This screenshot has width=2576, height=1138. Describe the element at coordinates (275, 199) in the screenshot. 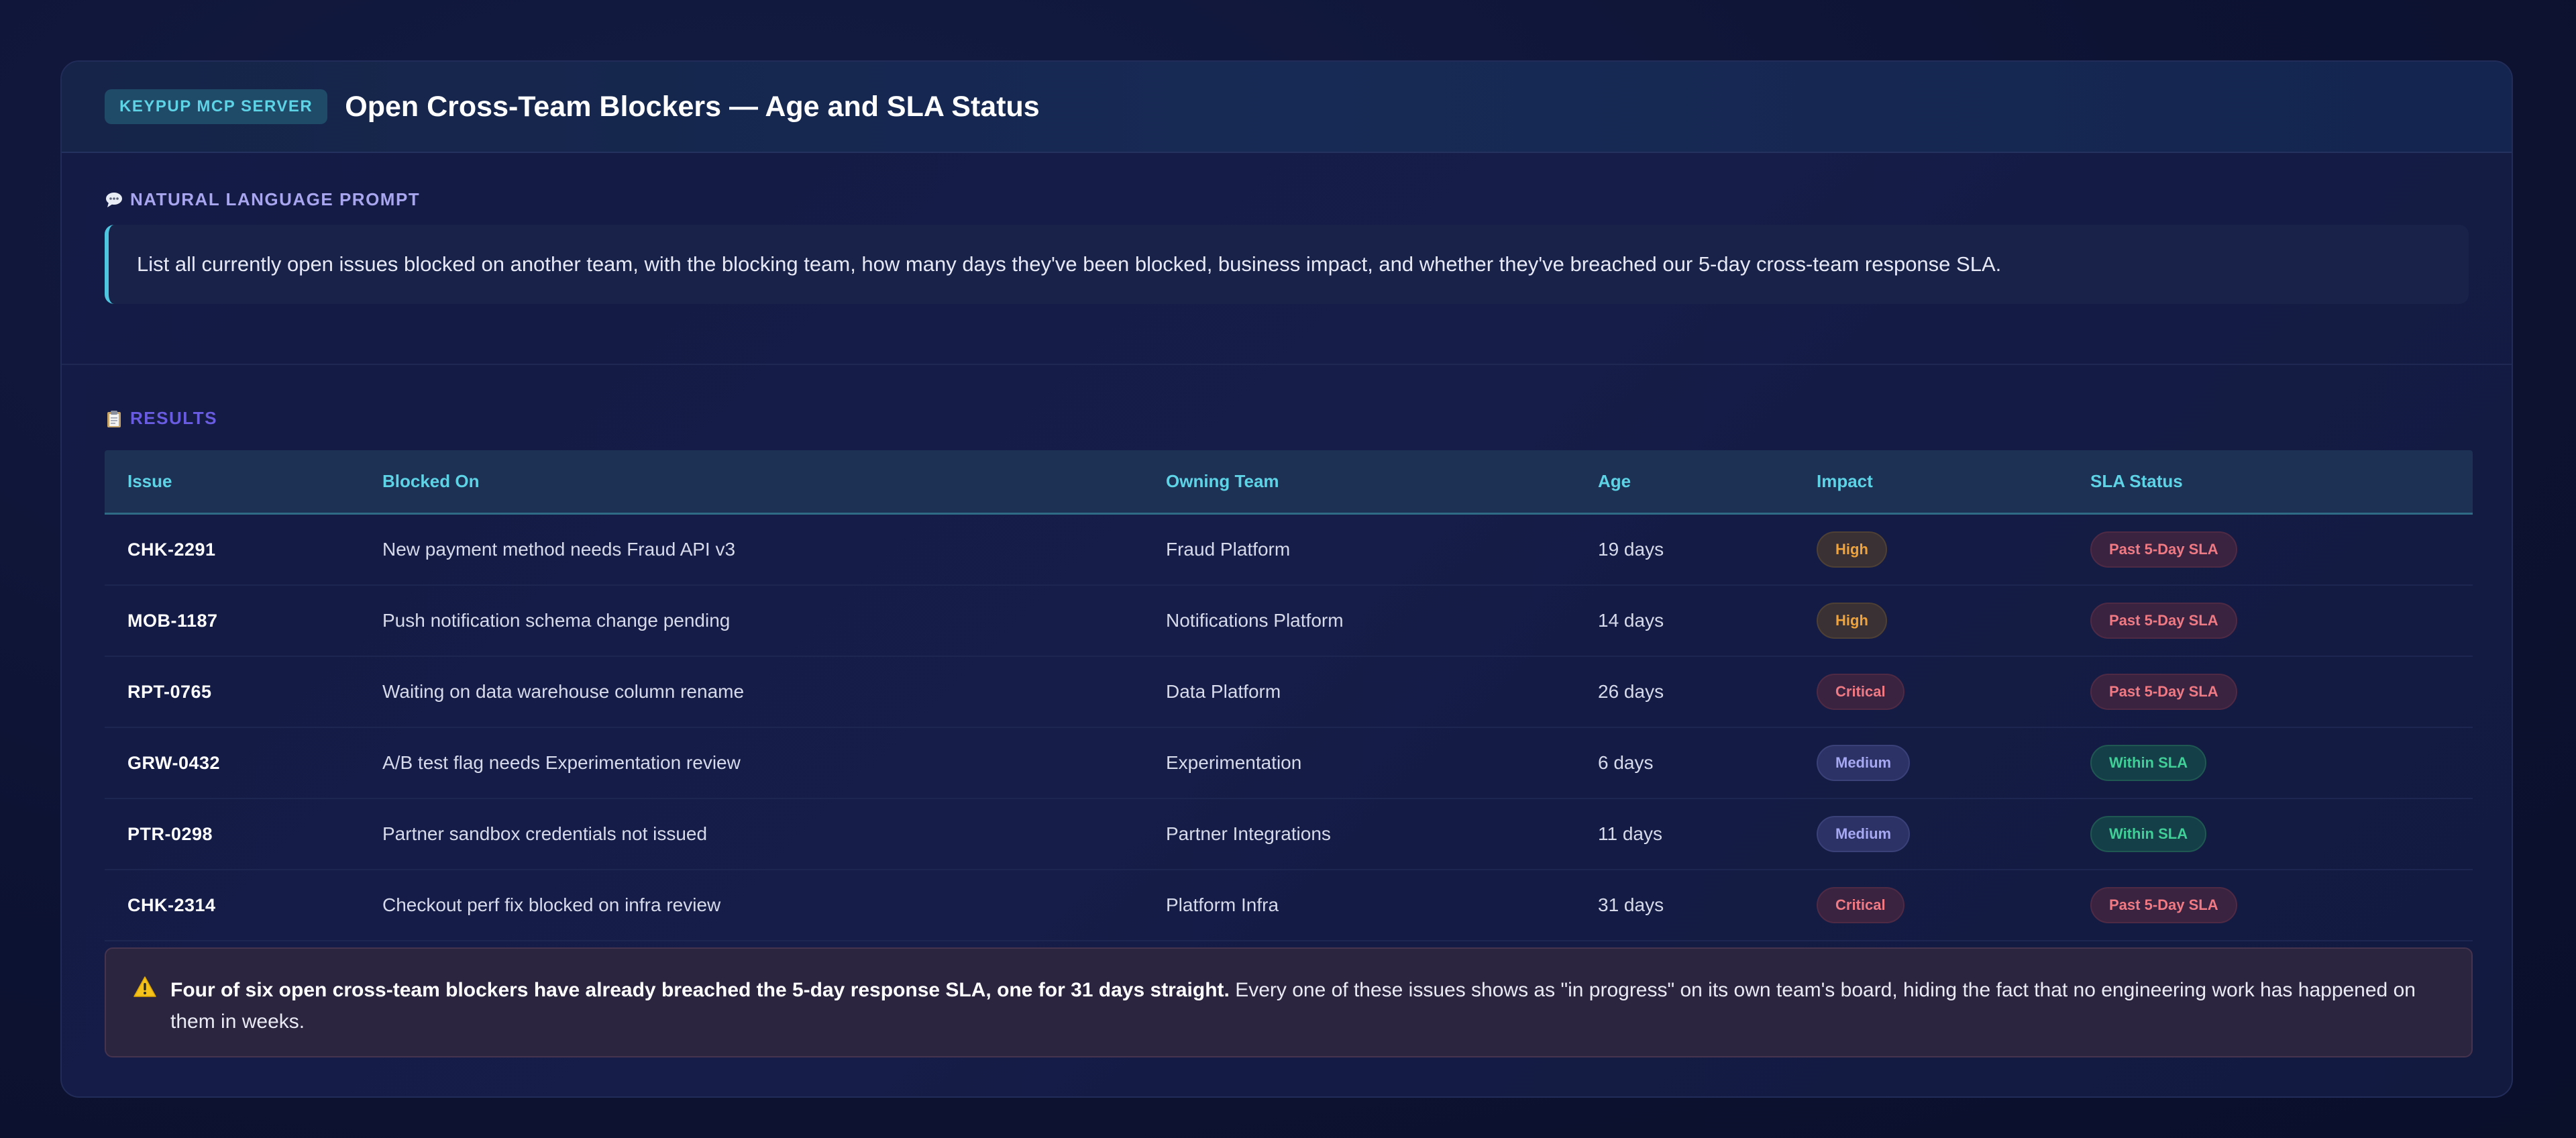

I see `prompt-label-text: NATURAL LANGUAGE PROMPT` at that location.